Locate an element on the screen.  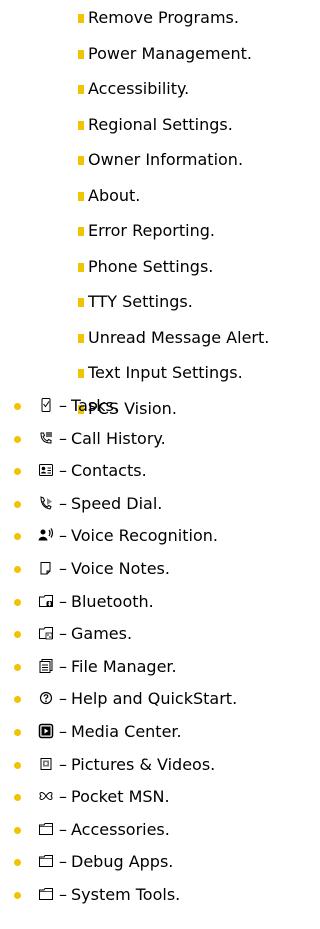
games-folder-icon is located at coordinates (46, 633).